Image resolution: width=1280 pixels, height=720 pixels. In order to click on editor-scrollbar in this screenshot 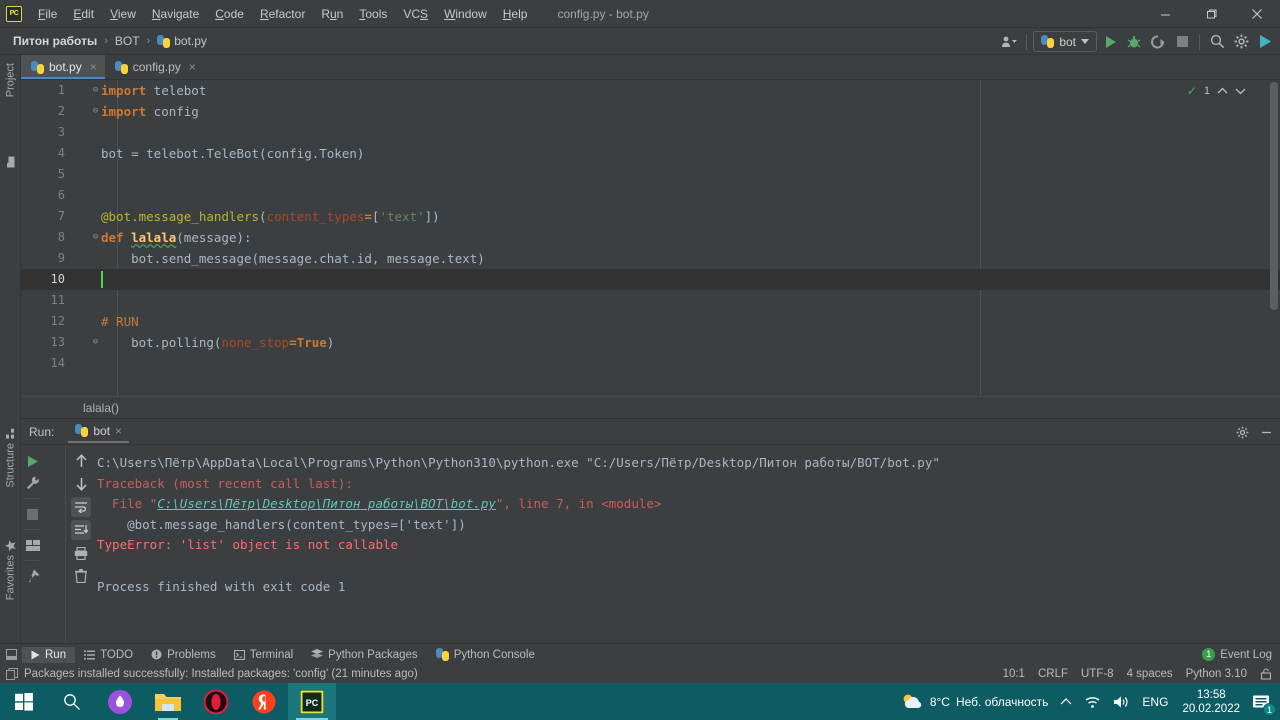, I will do `click(1274, 196)`.